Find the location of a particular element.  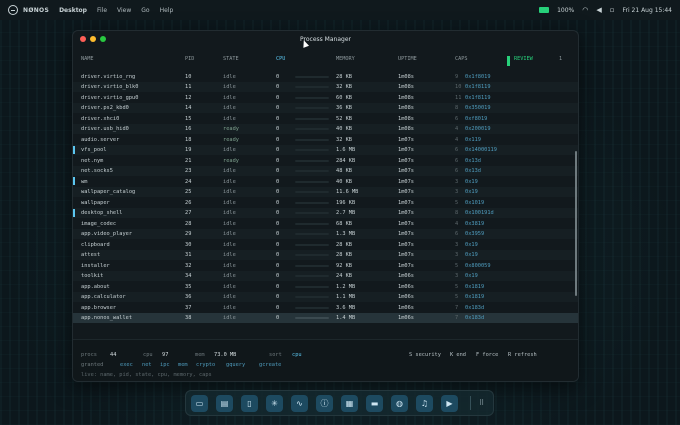

proc-pid: 28 is located at coordinates (188, 223).